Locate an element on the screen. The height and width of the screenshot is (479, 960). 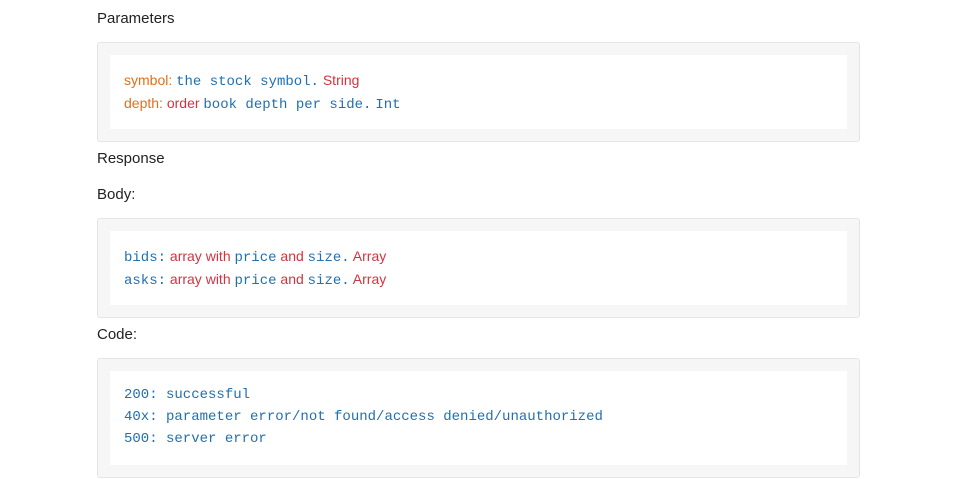
param-symbol-key: symbol: is located at coordinates (148, 80).